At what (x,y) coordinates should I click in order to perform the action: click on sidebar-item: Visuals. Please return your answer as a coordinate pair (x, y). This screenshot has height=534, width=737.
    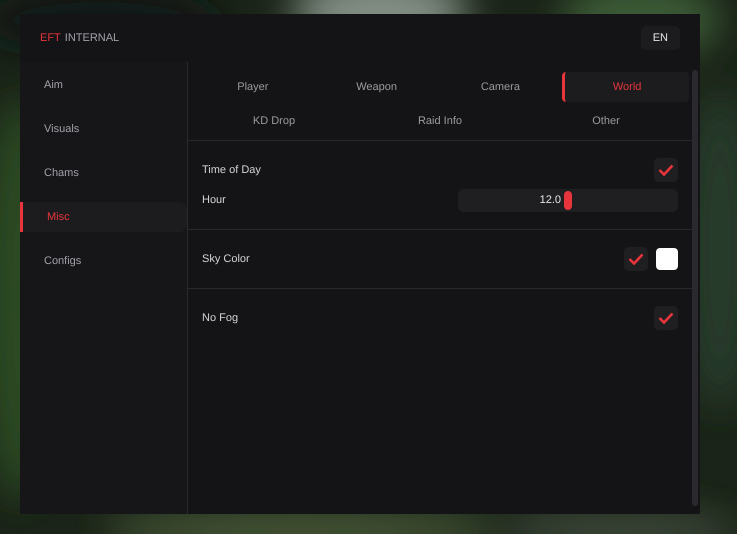
    Looking at the image, I should click on (103, 129).